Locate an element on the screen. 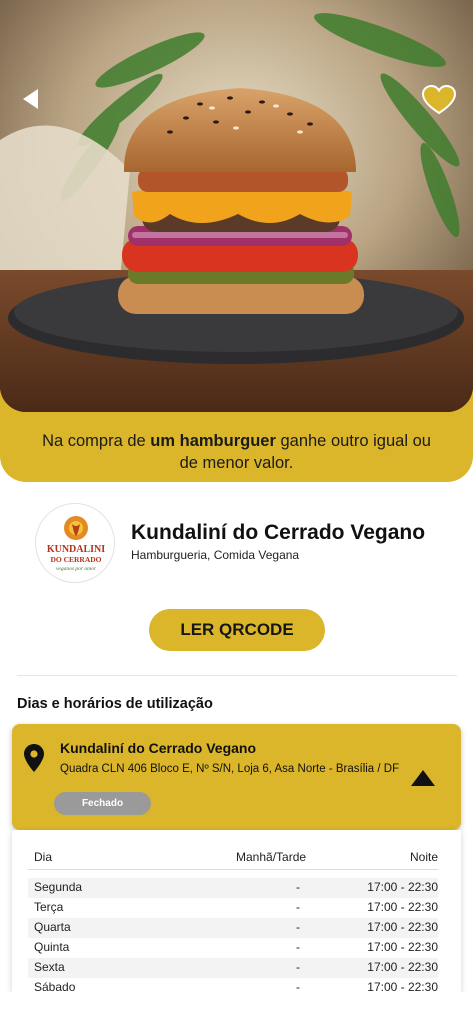 The width and height of the screenshot is (473, 1024). table-row: Sexta - 17:00 - 22:30 is located at coordinates (233, 968).